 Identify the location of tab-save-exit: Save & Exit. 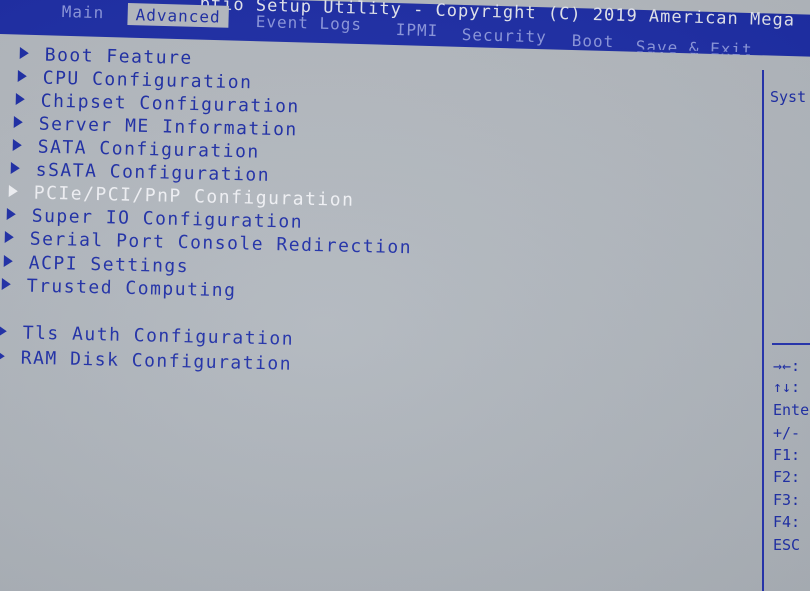
(693, 48).